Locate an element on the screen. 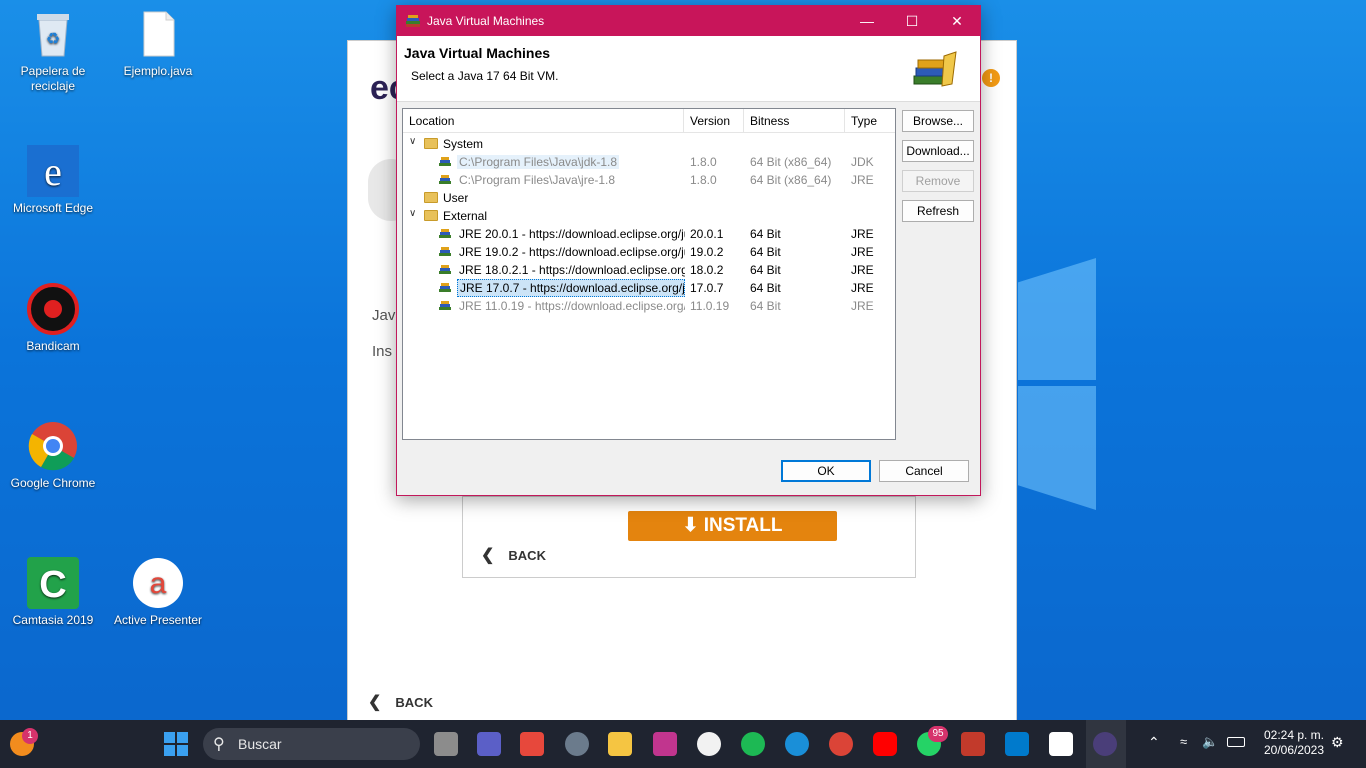 The width and height of the screenshot is (1366, 768). desktop-icon-ejemplo-java: Ejemplo.java is located at coordinates (158, 43).